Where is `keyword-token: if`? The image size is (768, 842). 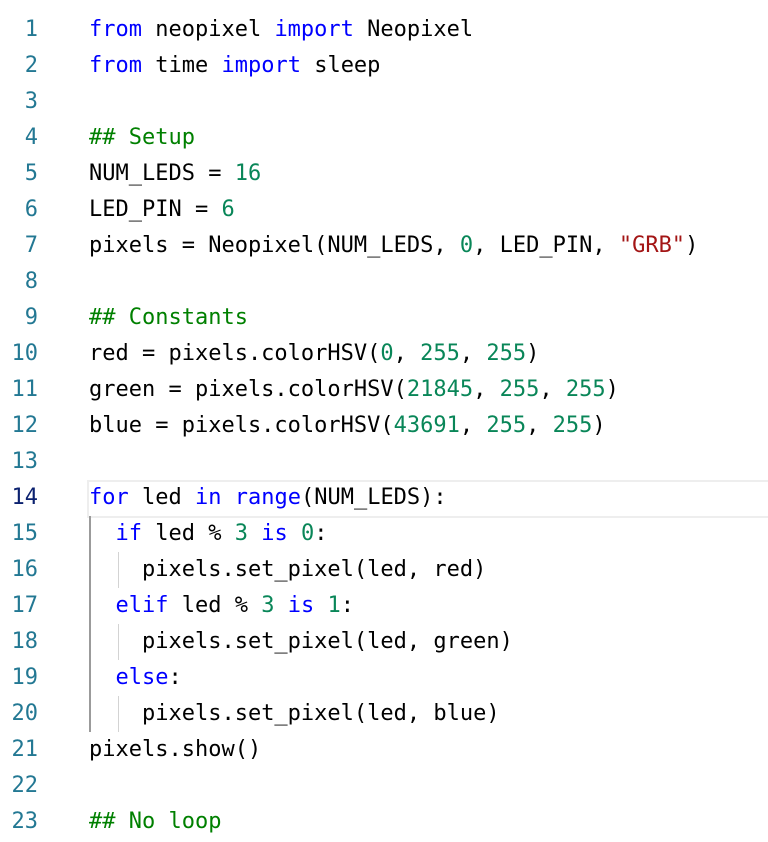 keyword-token: if is located at coordinates (129, 533).